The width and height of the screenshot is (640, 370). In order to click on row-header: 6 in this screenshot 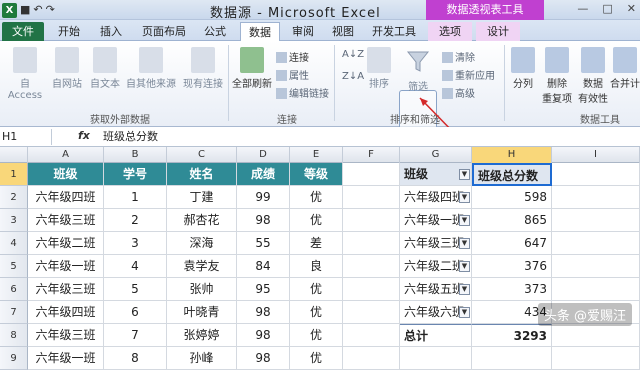, I will do `click(14, 289)`.